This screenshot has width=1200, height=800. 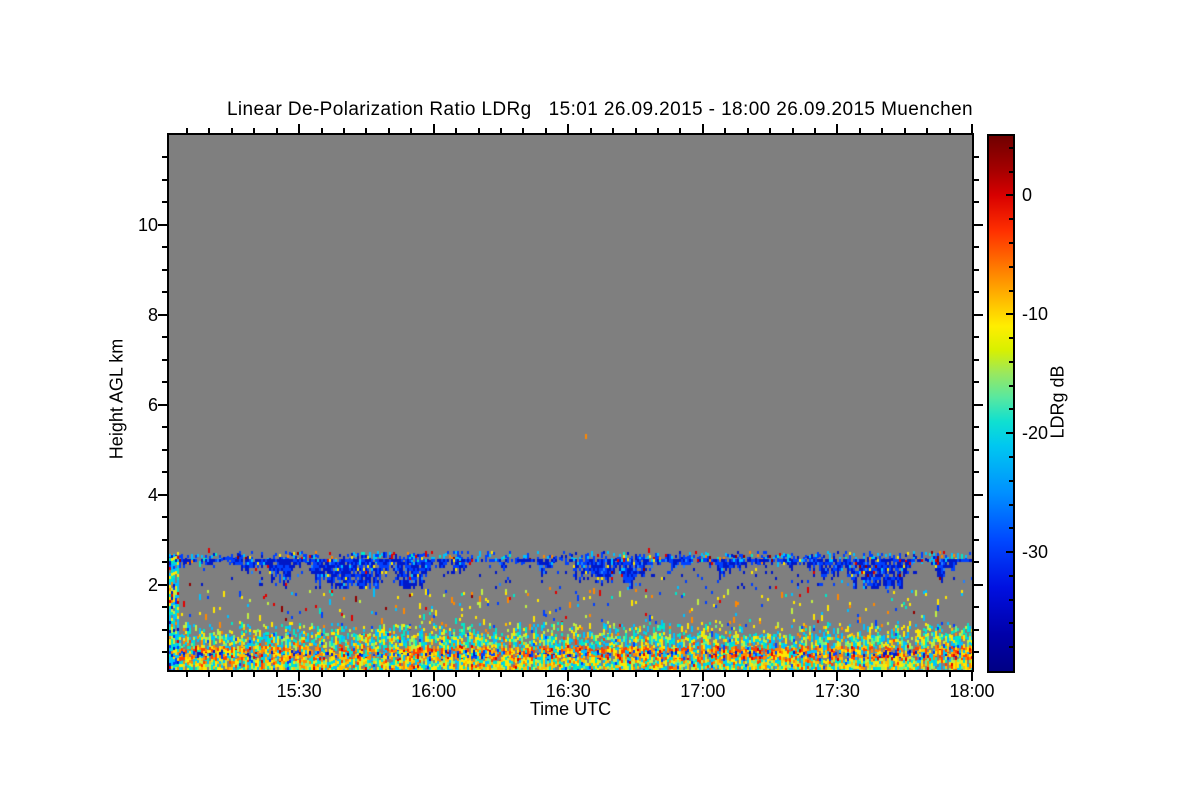 I want to click on colorbar-tick-label: 0, so click(x=1027, y=195).